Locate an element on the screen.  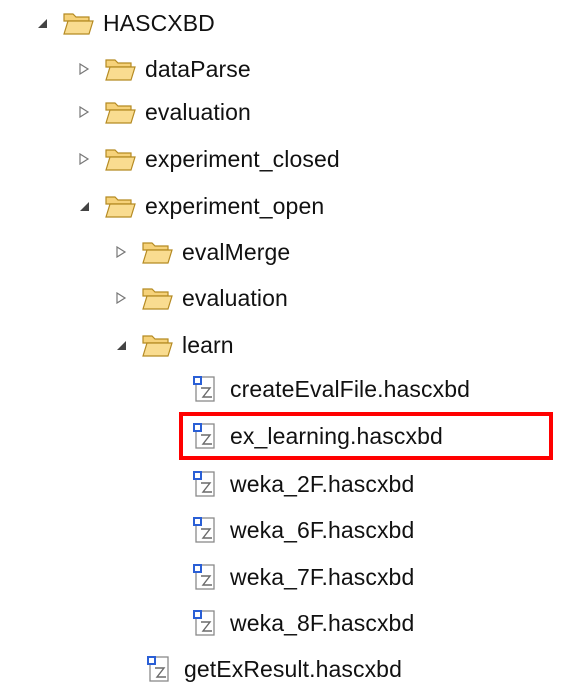
tree-node-folder: dataParse is located at coordinates (163, 69).